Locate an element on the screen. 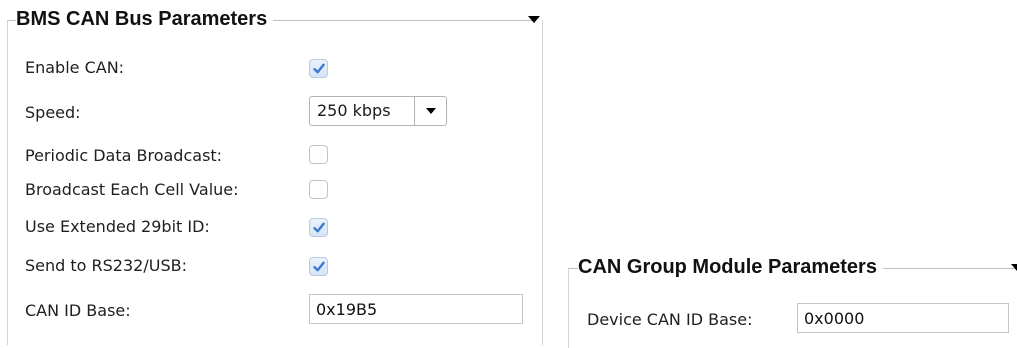 The width and height of the screenshot is (1017, 348). send-rs232-checkbox is located at coordinates (318, 266).